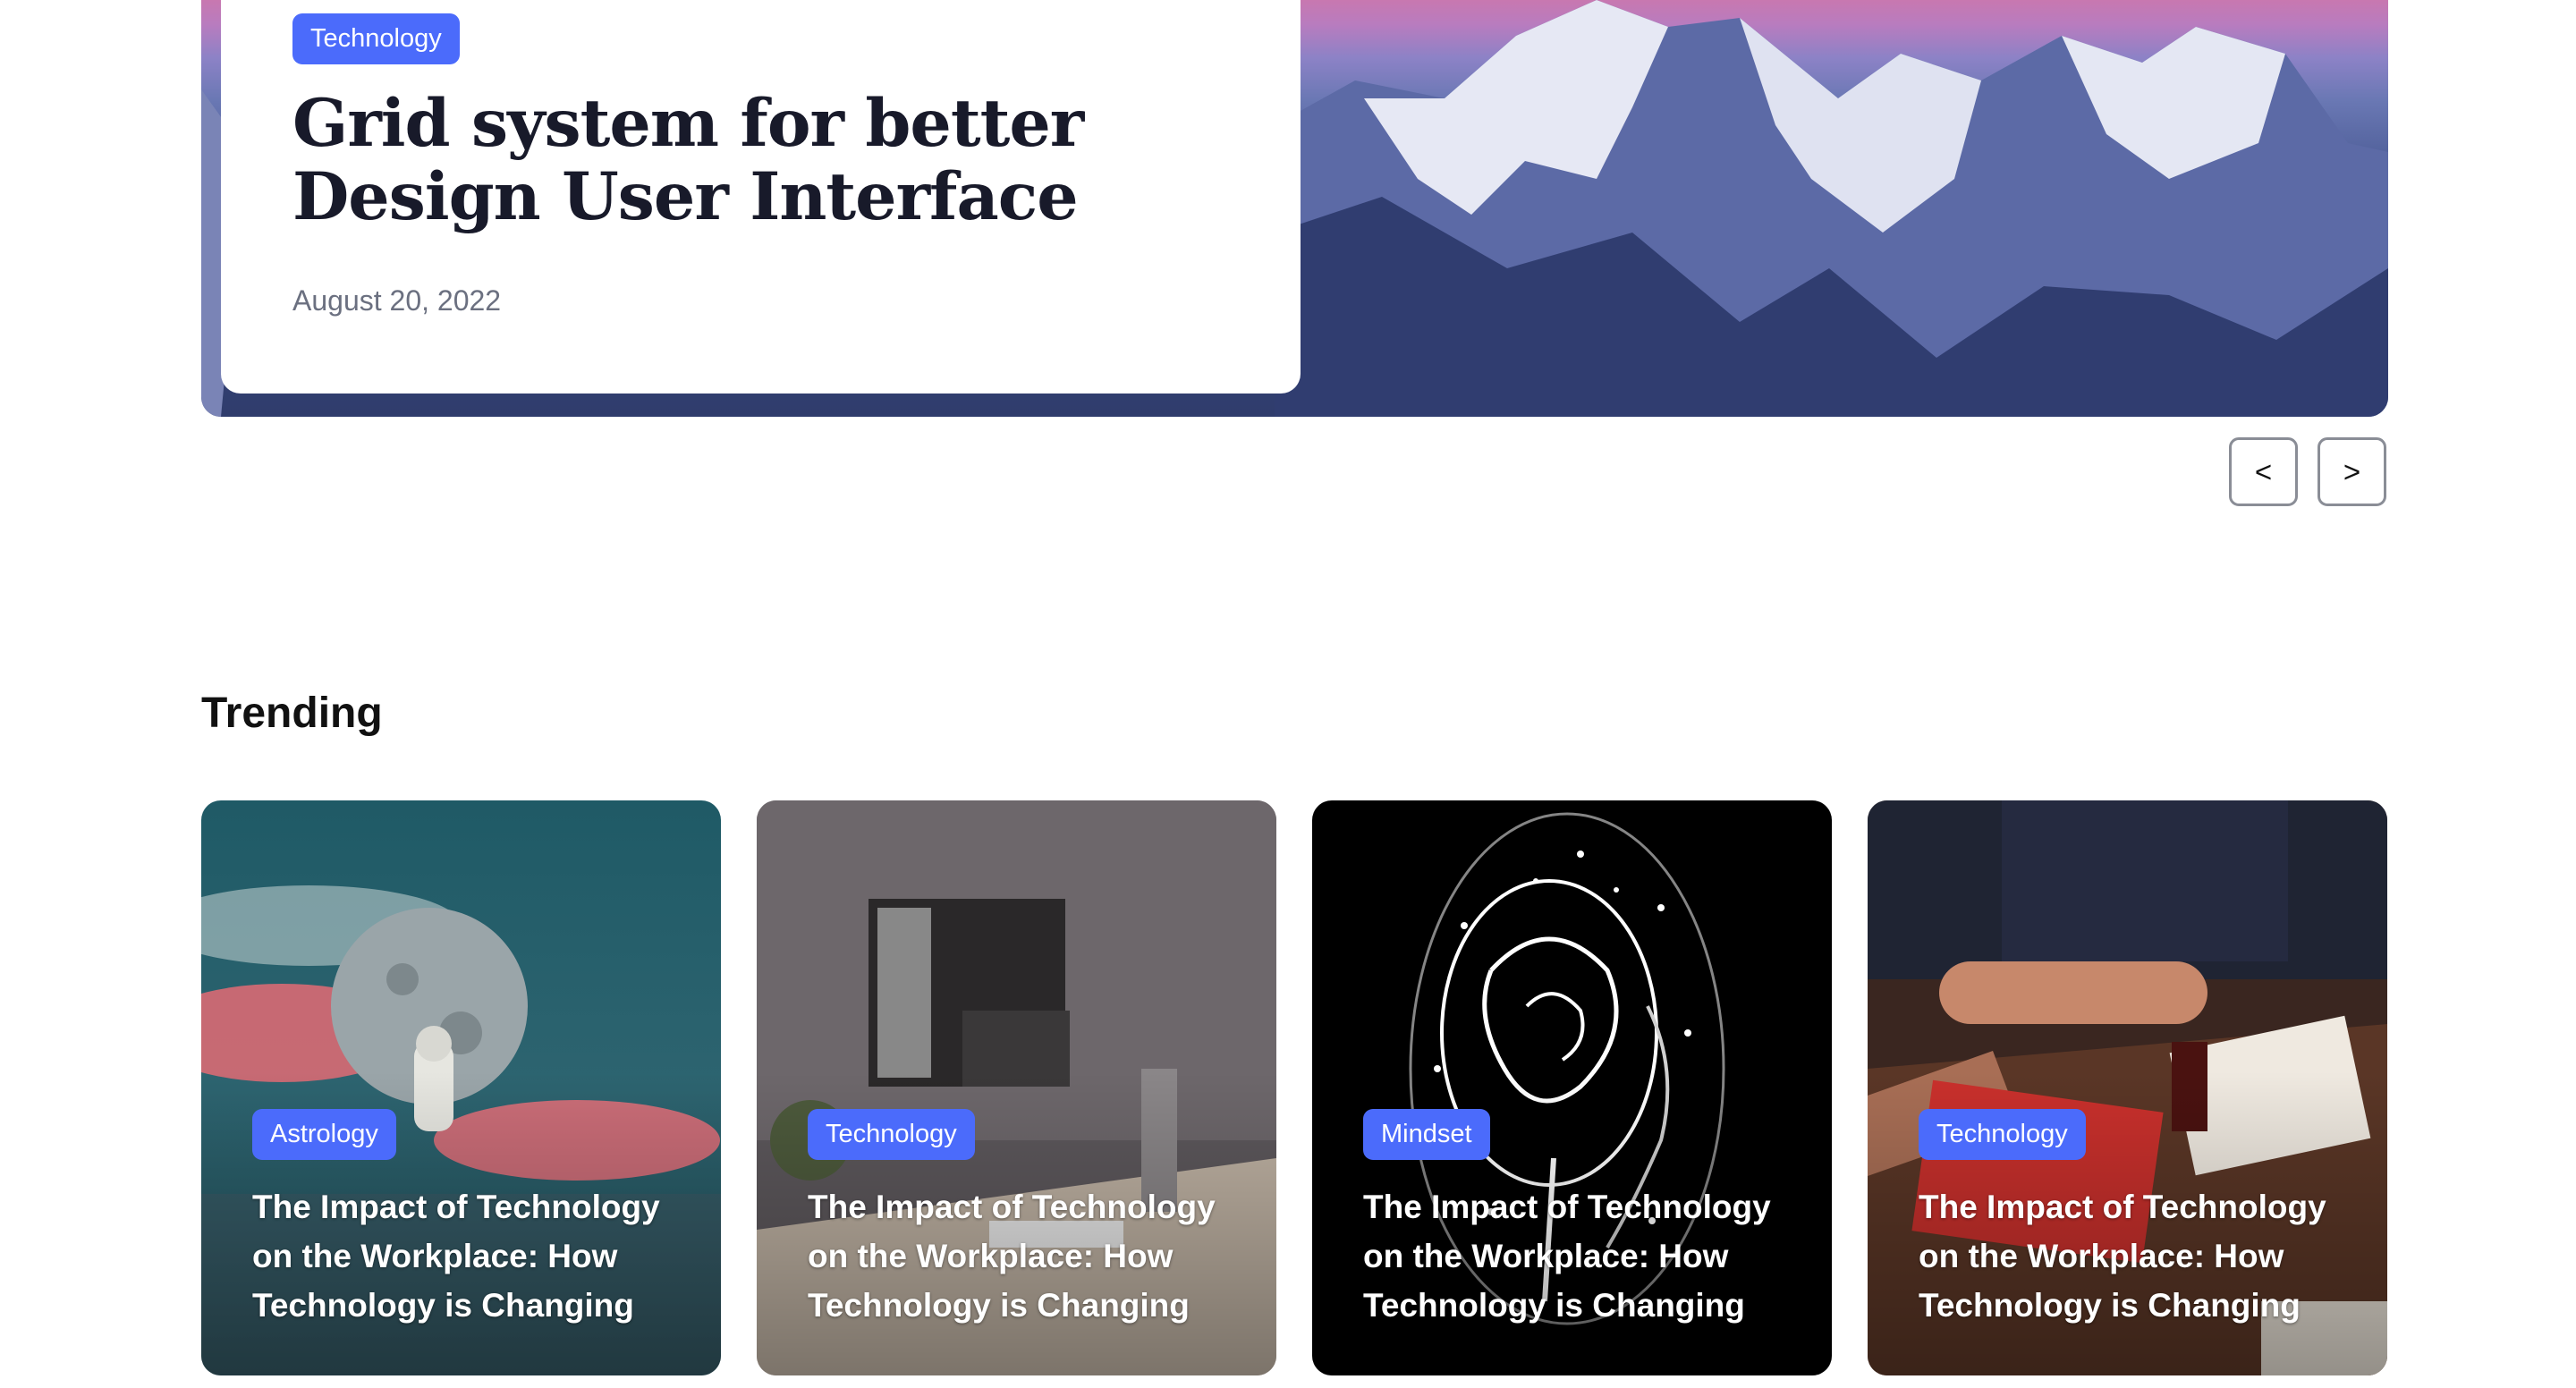 Image resolution: width=2576 pixels, height=1388 pixels. I want to click on trending-heading: Trending, so click(292, 714).